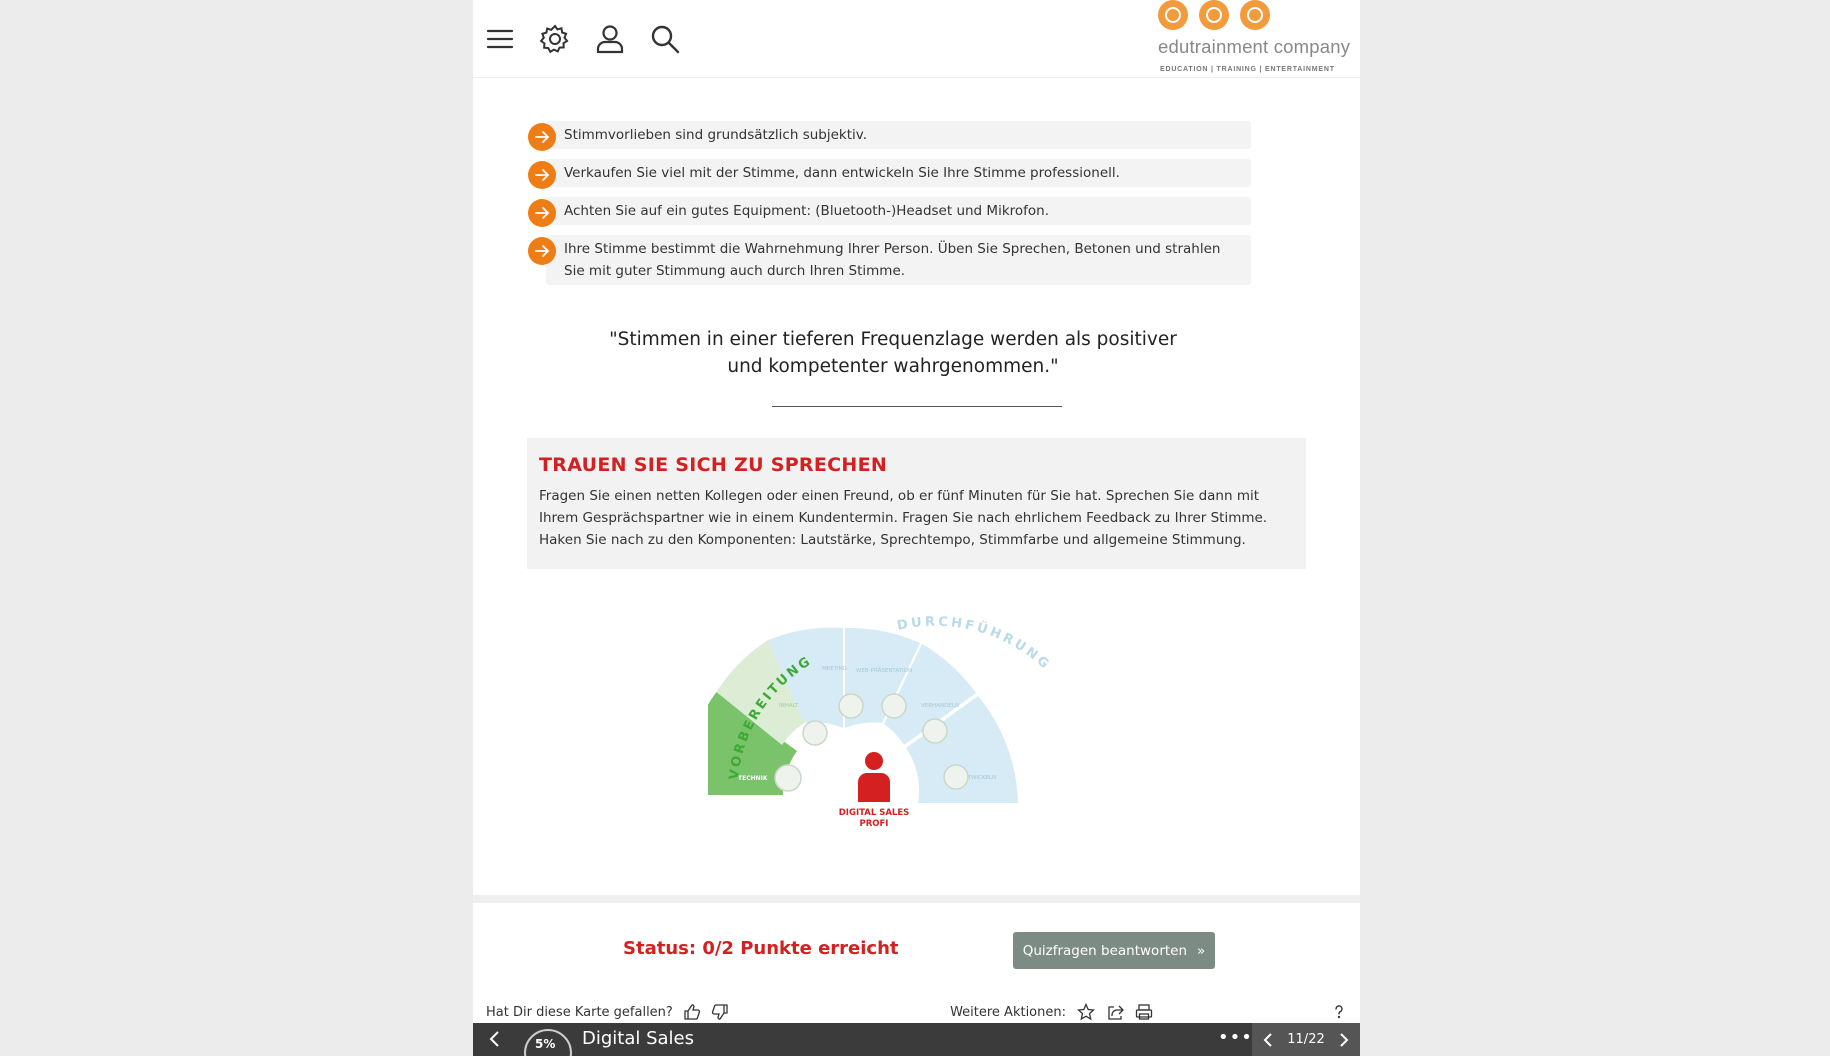  What do you see at coordinates (874, 777) in the screenshot?
I see `person-icon` at bounding box center [874, 777].